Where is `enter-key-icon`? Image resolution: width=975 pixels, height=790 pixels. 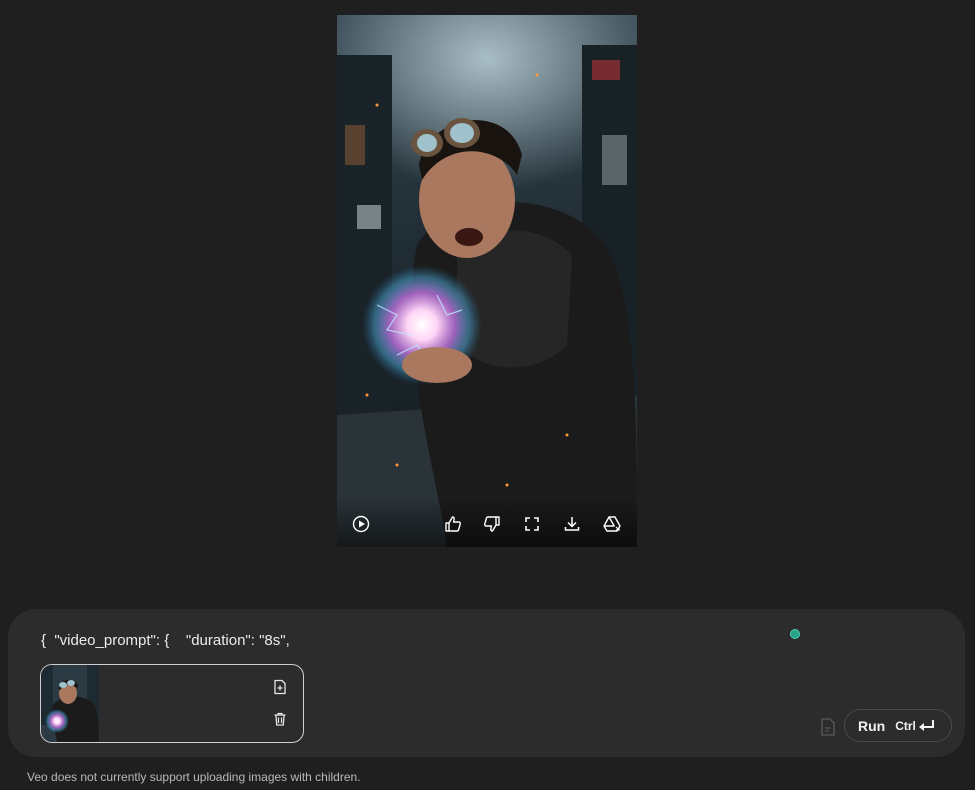 enter-key-icon is located at coordinates (926, 725).